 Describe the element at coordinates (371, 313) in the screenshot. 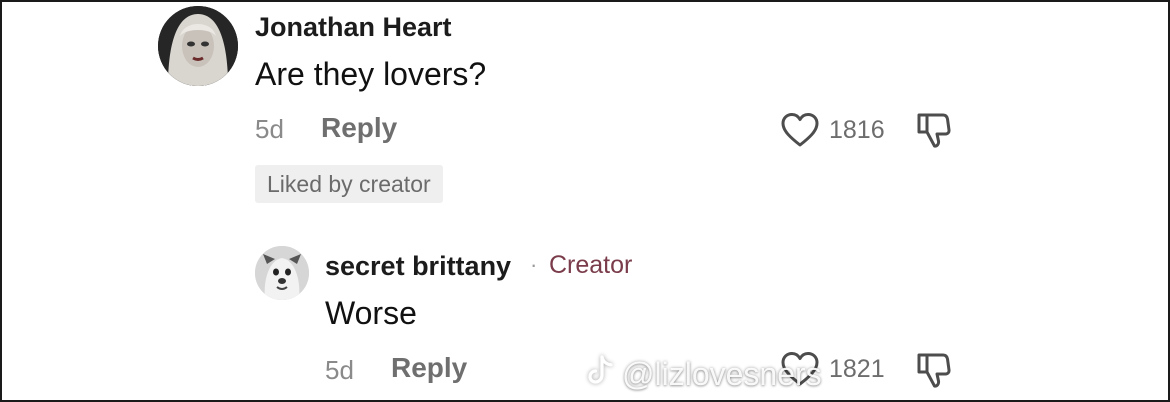

I see `reply-text: Worse` at that location.